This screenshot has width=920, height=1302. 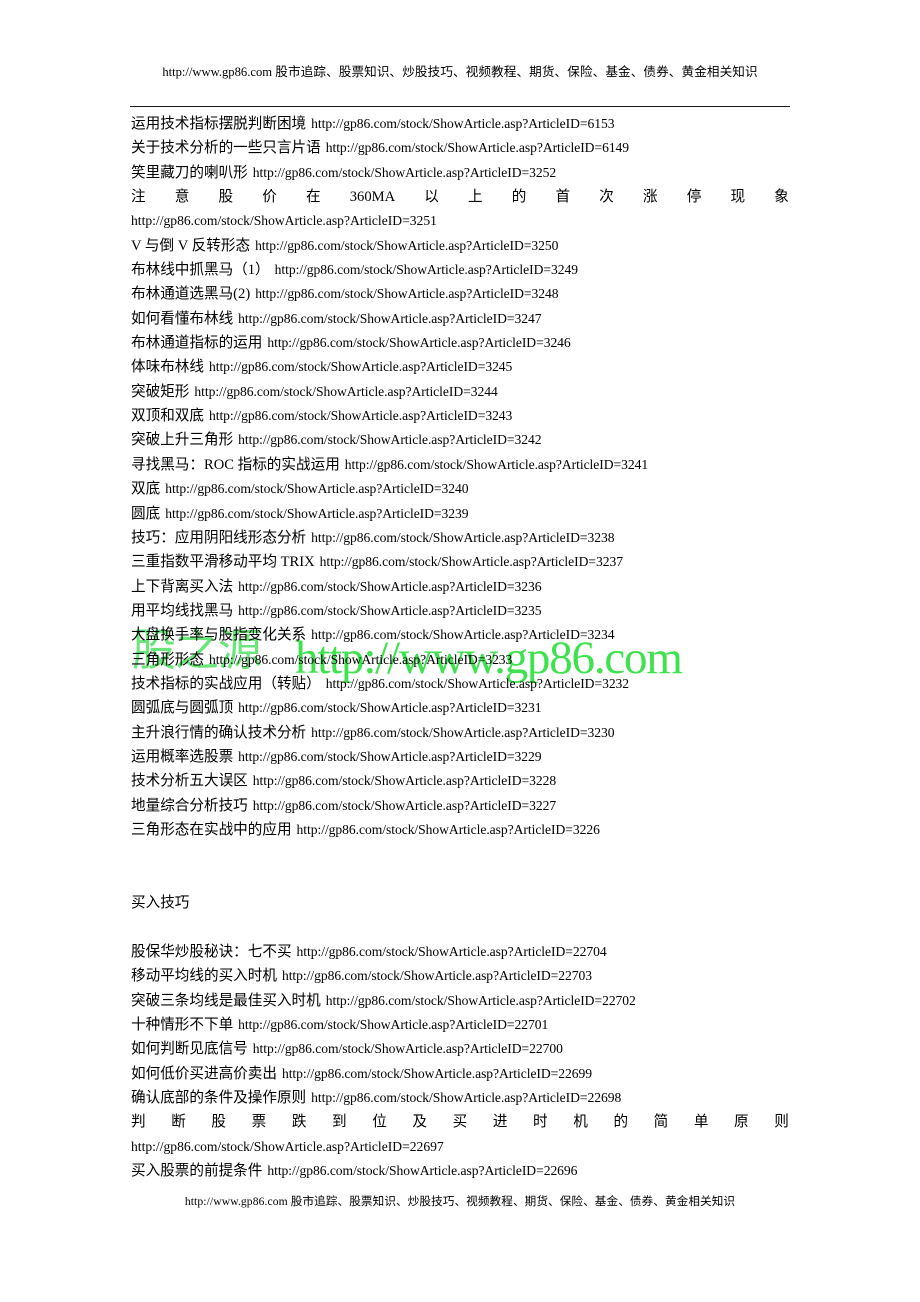 What do you see at coordinates (219, 124) in the screenshot?
I see `article-entry-title: 运用技术指标摆脱判断困境` at bounding box center [219, 124].